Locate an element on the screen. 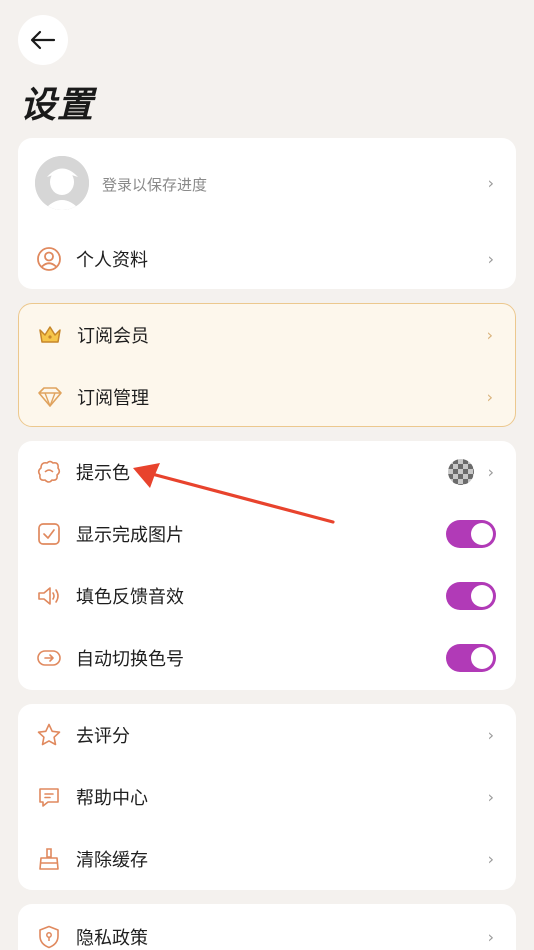  auto-switch-toggle is located at coordinates (471, 658).